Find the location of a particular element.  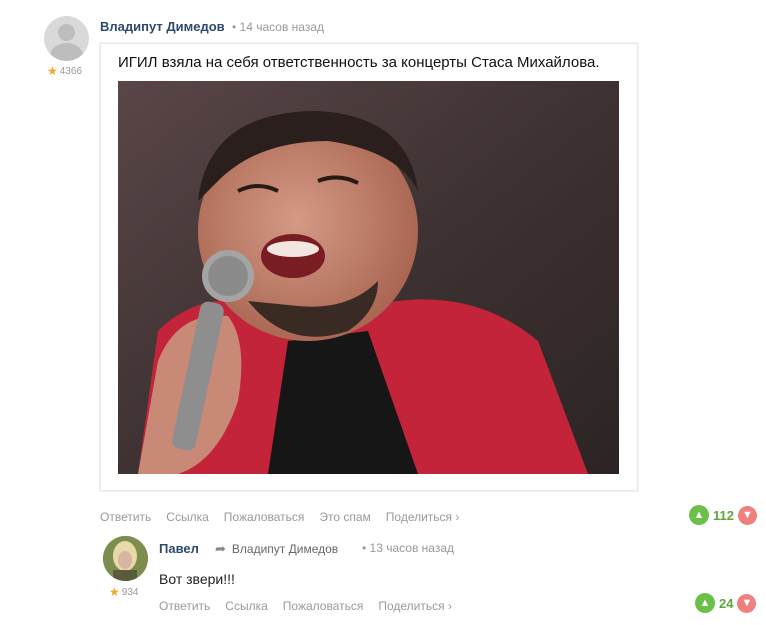

like-count: 112 is located at coordinates (723, 515).